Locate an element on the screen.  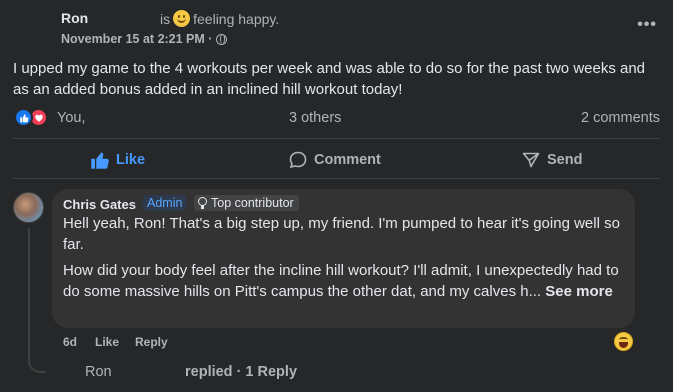
post-author: Ron is located at coordinates (74, 18).